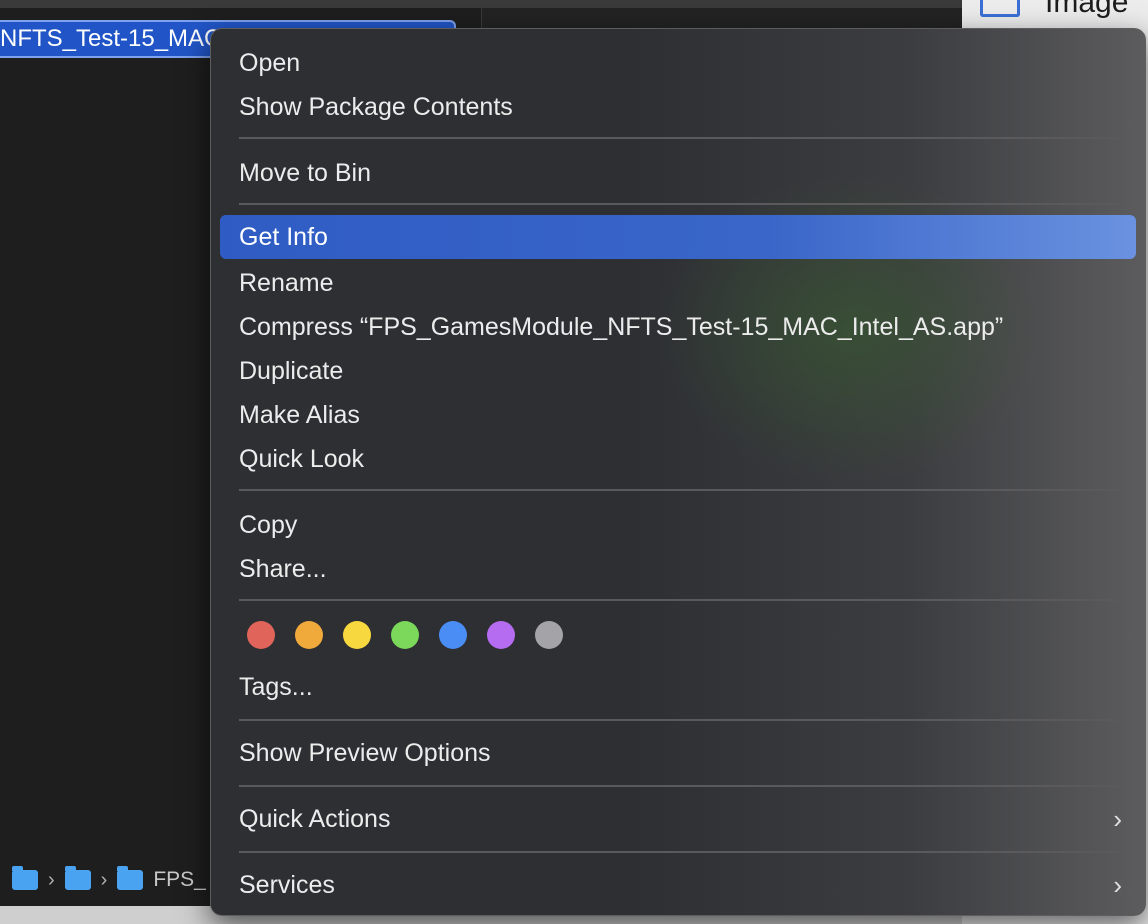 The image size is (1148, 924). I want to click on window-toolbar-edge, so click(481, 4).